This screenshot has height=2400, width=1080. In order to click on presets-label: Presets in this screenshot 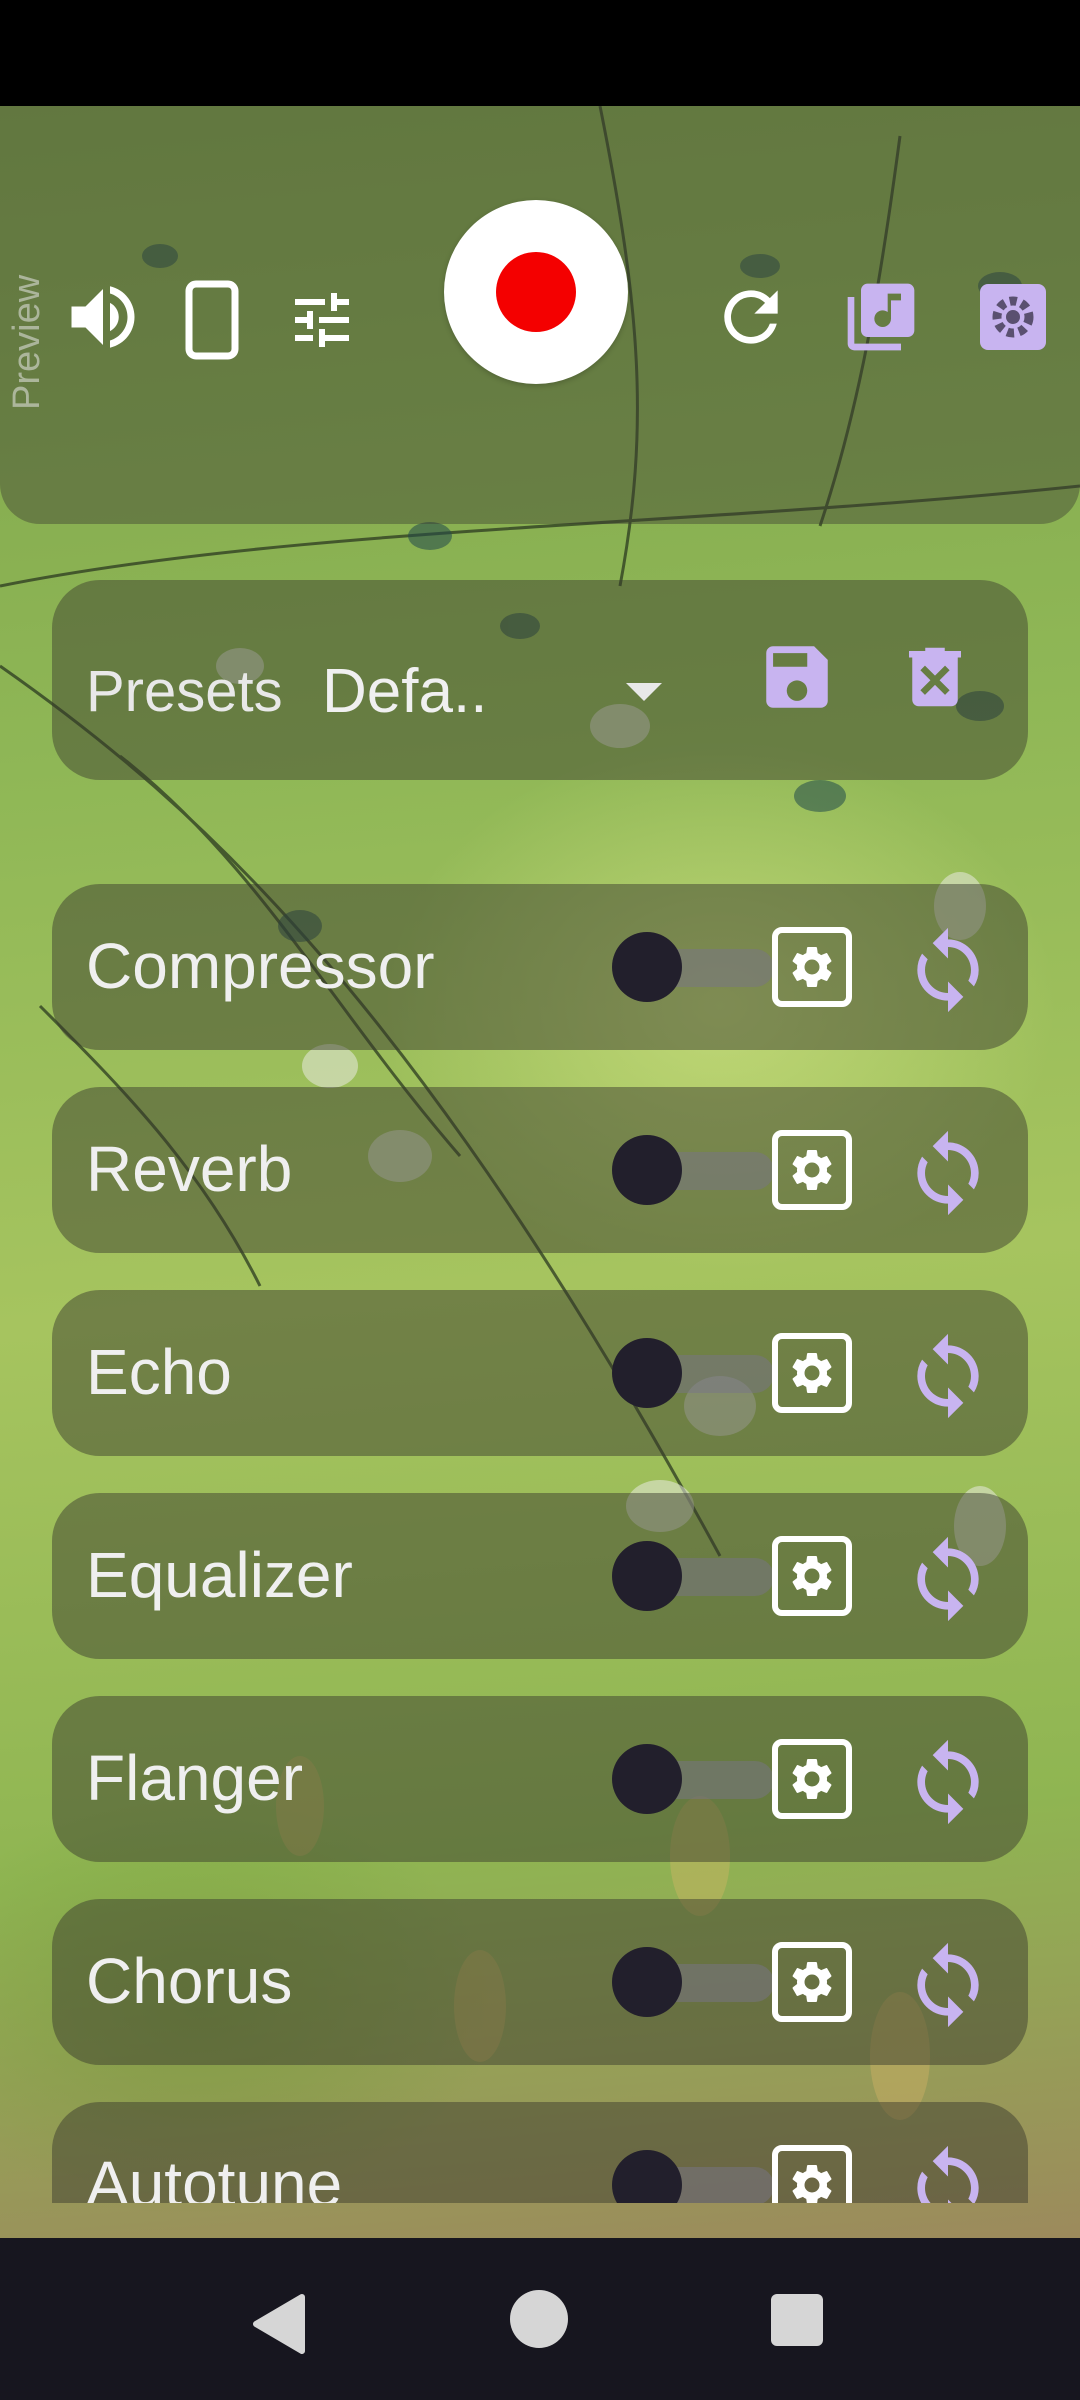, I will do `click(184, 691)`.